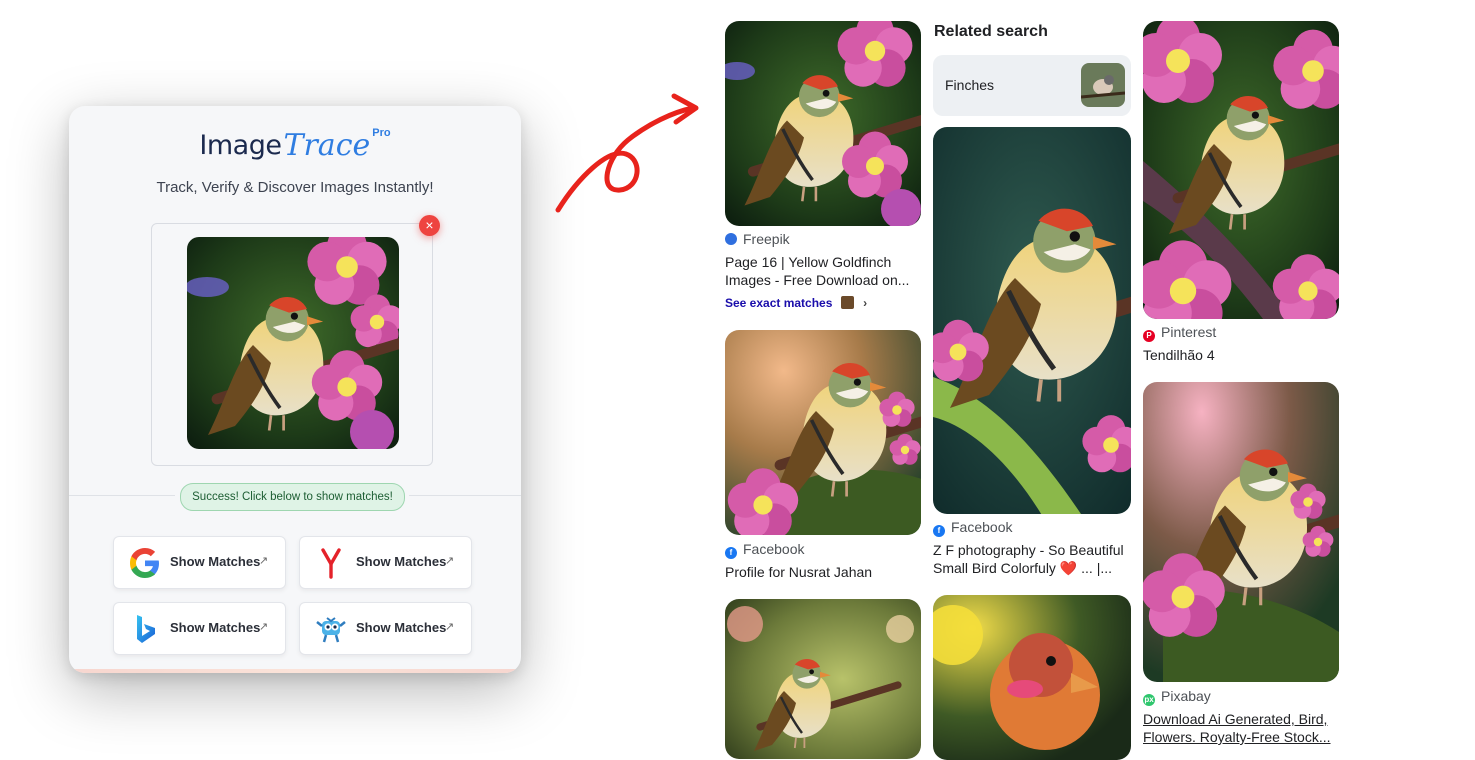 This screenshot has width=1475, height=760. Describe the element at coordinates (327, 145) in the screenshot. I see `logo-text-trace: Trace` at that location.